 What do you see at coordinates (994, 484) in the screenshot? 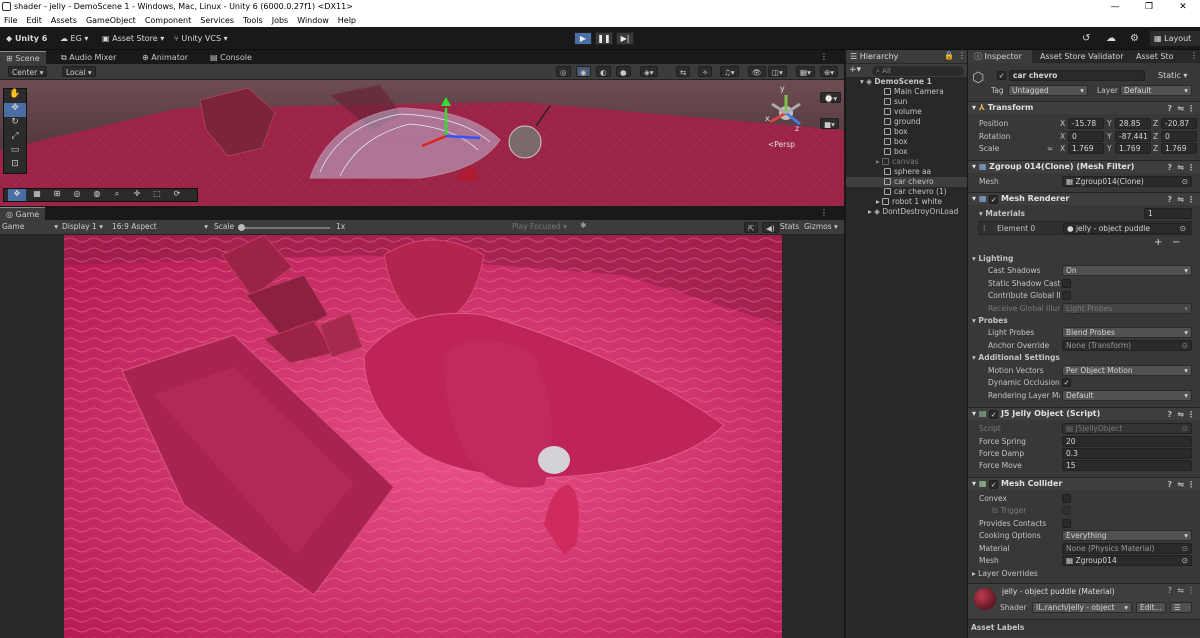
I see `mesh-collider-enabled-checkbox: ✓` at bounding box center [994, 484].